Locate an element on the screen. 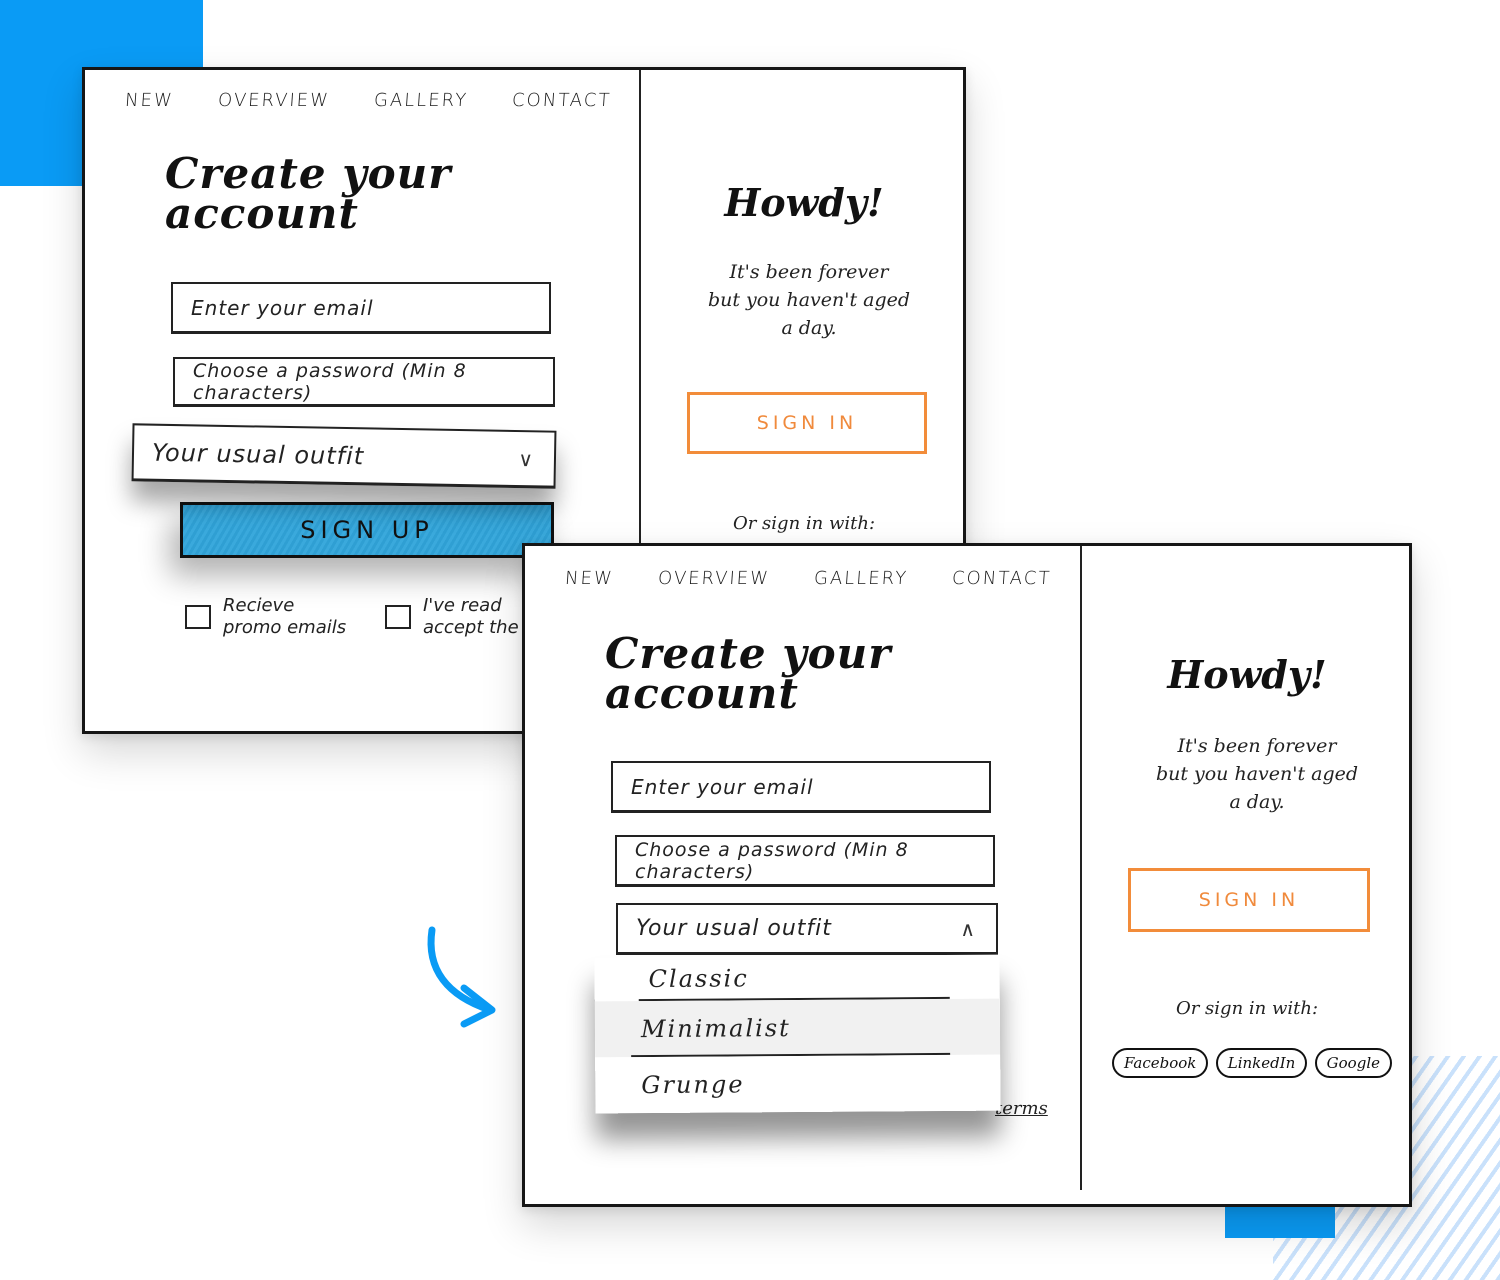 The width and height of the screenshot is (1500, 1280). facebook-button: Facebook is located at coordinates (1160, 1063).